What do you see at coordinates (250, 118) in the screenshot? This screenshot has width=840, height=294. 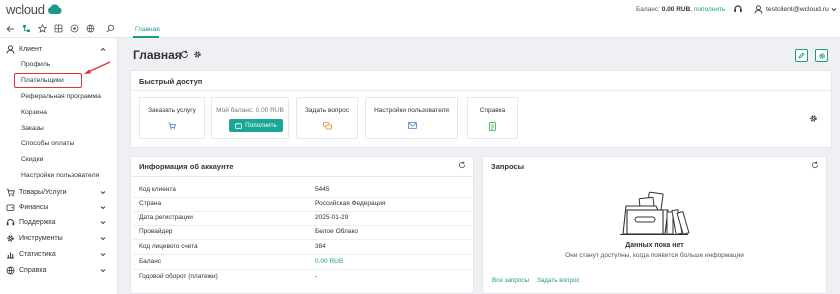 I see `quick-card-balance: Мой баланс: 0.00 RUB Пополнить` at bounding box center [250, 118].